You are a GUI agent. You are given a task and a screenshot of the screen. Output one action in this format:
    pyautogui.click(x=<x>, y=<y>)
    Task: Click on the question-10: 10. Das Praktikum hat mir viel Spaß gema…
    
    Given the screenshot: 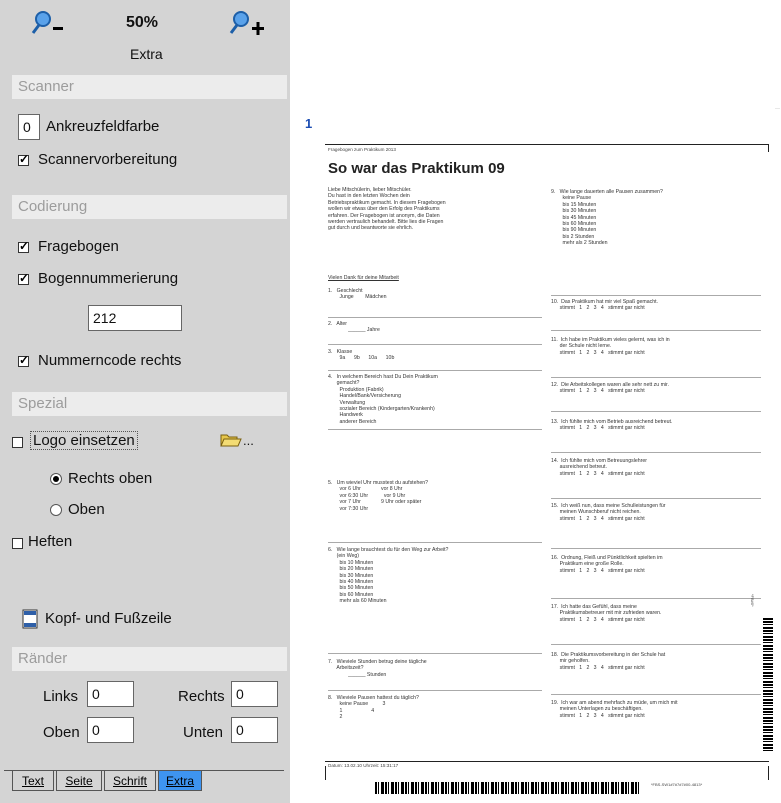 What is the action you would take?
    pyautogui.click(x=604, y=305)
    